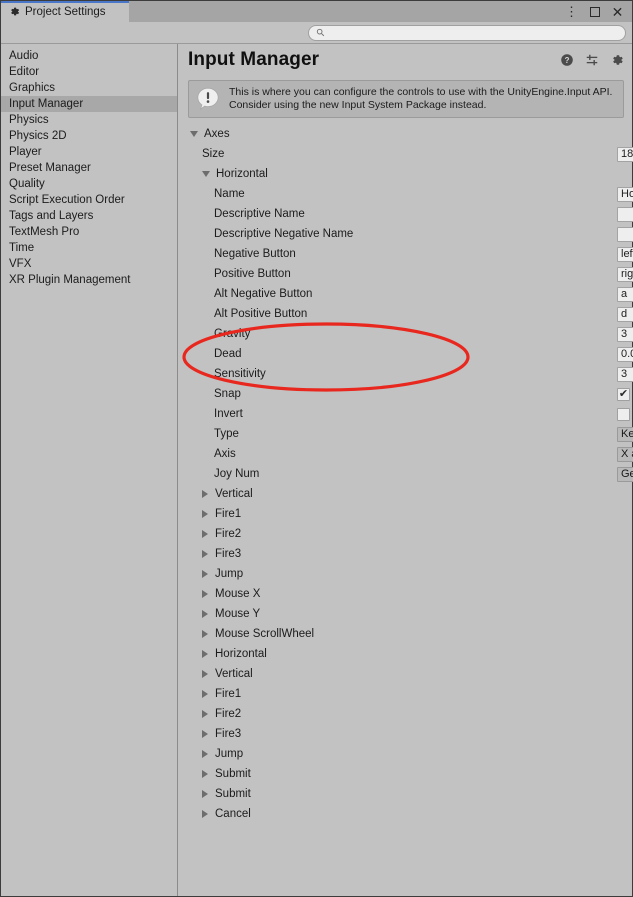 This screenshot has width=633, height=897. What do you see at coordinates (410, 434) in the screenshot?
I see `row-type: Type Key or Mouse Button` at bounding box center [410, 434].